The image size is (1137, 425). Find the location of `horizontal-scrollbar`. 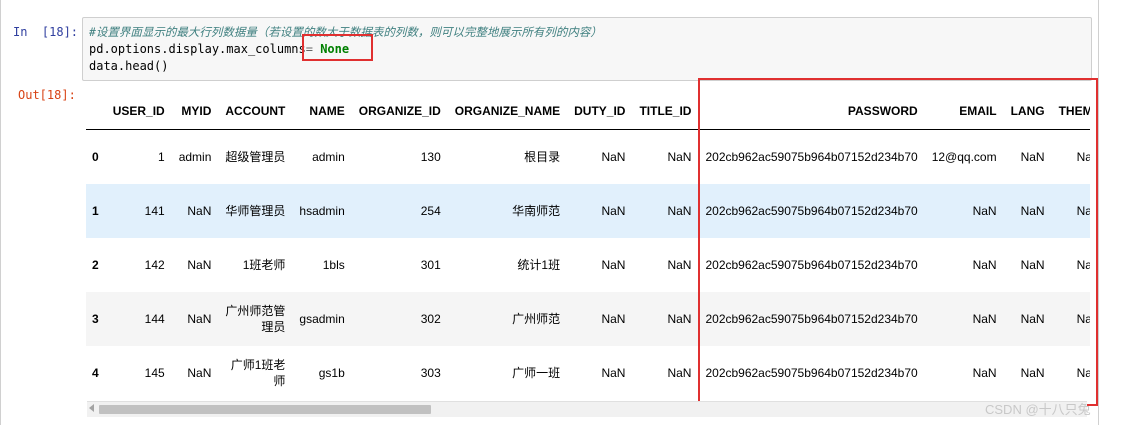

horizontal-scrollbar is located at coordinates (587, 409).